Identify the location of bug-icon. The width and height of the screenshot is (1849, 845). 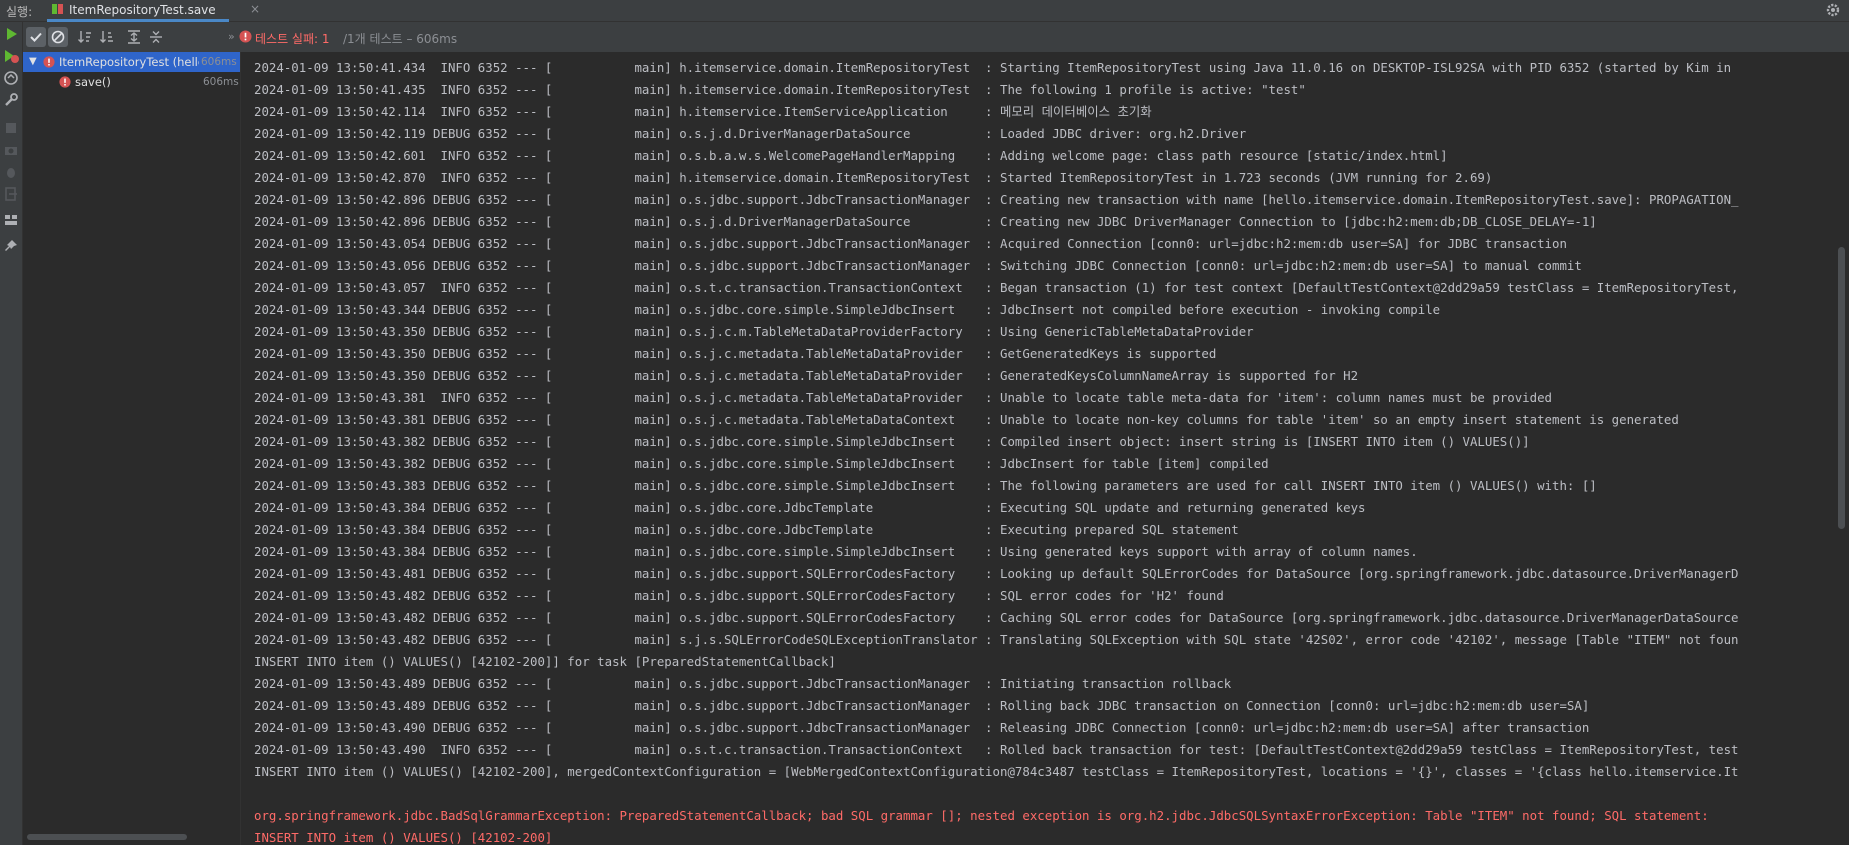
(11, 172).